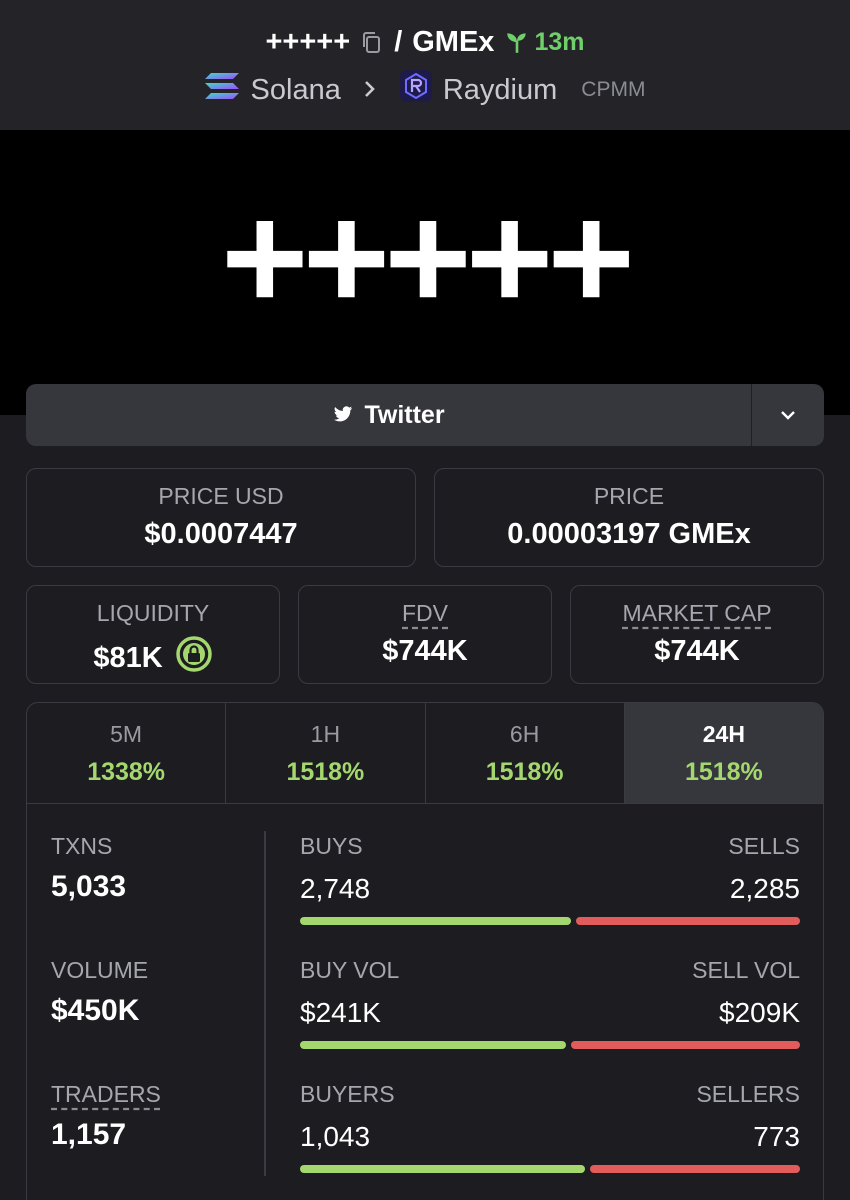 This screenshot has width=850, height=1200. Describe the element at coordinates (425, 65) in the screenshot. I see `pair-header: +++++ / GMEx 13m Solana Raydium CPMM` at that location.